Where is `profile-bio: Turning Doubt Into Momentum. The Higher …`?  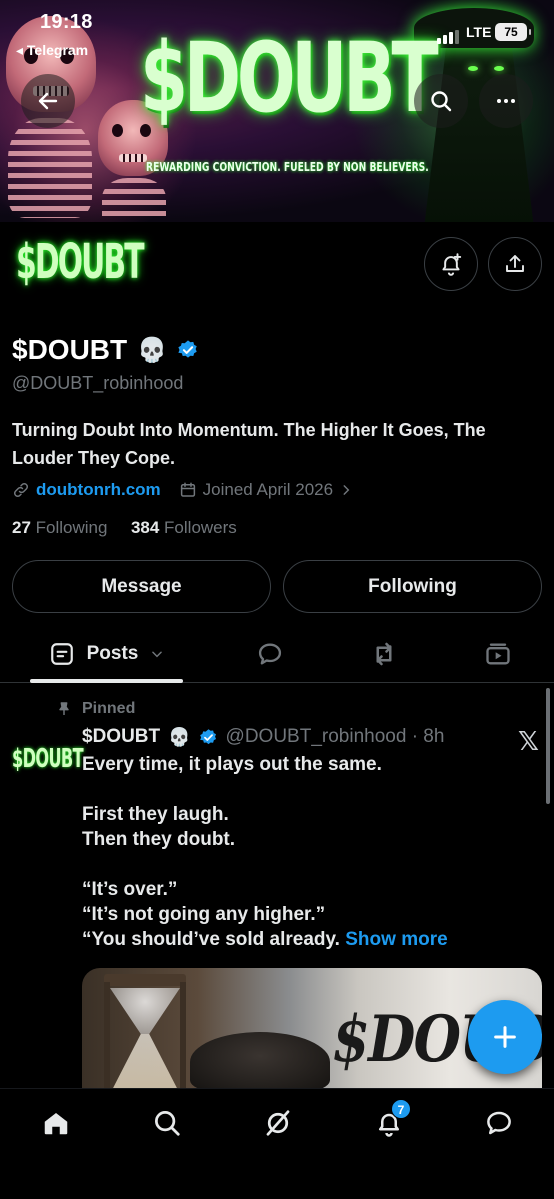 profile-bio: Turning Doubt Into Momentum. The Higher … is located at coordinates (249, 444).